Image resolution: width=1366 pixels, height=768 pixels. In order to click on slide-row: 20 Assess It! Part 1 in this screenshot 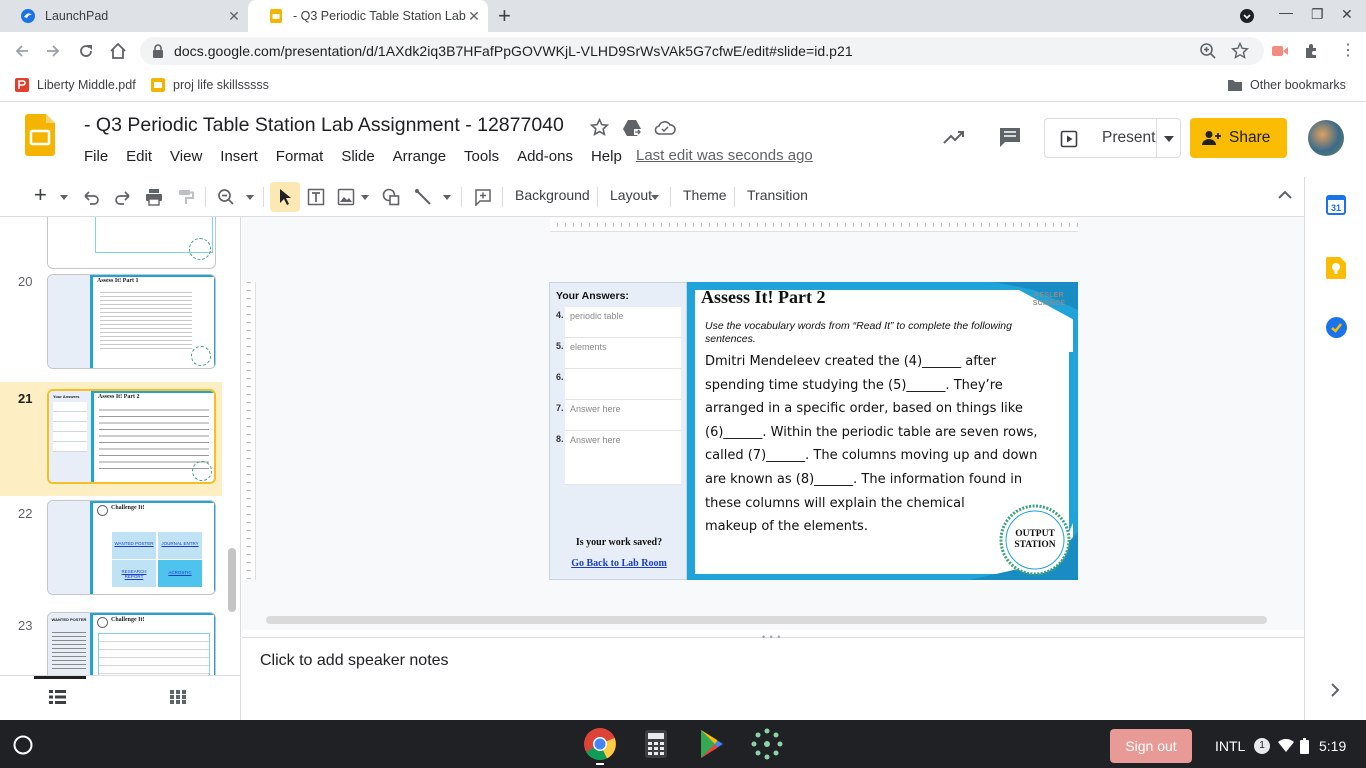, I will do `click(111, 322)`.